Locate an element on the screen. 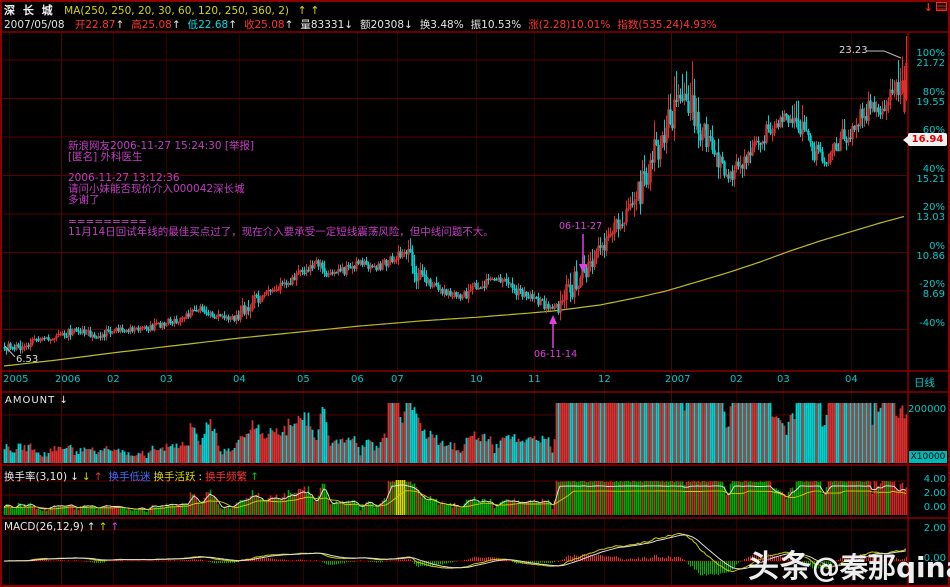  quote-field-value: 高25.08 is located at coordinates (151, 25).